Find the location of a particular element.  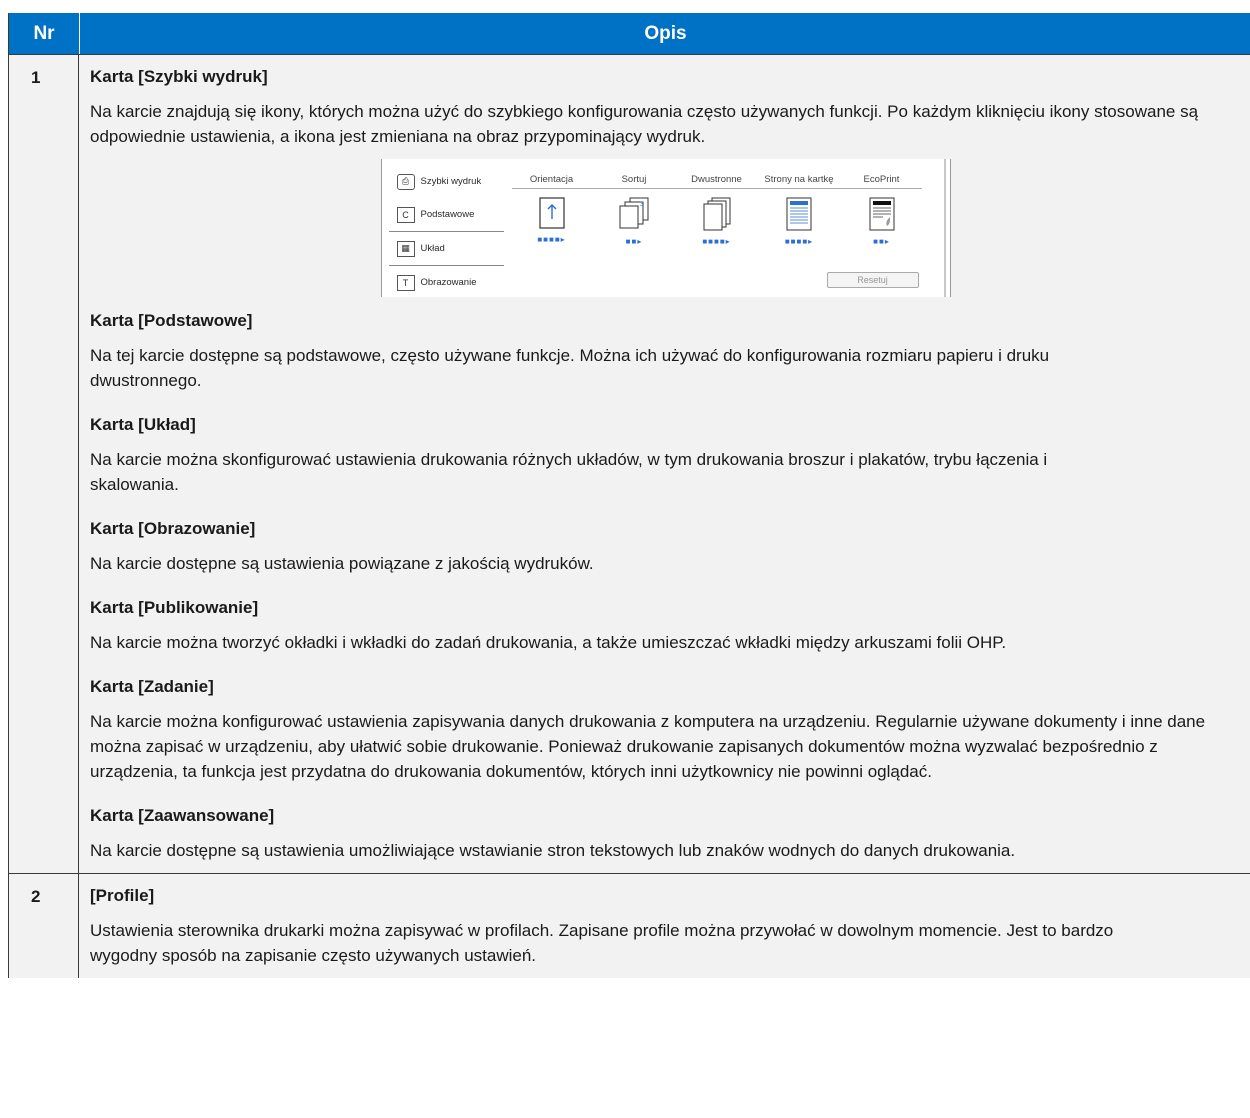

section-title: [Profile] is located at coordinates (122, 895).